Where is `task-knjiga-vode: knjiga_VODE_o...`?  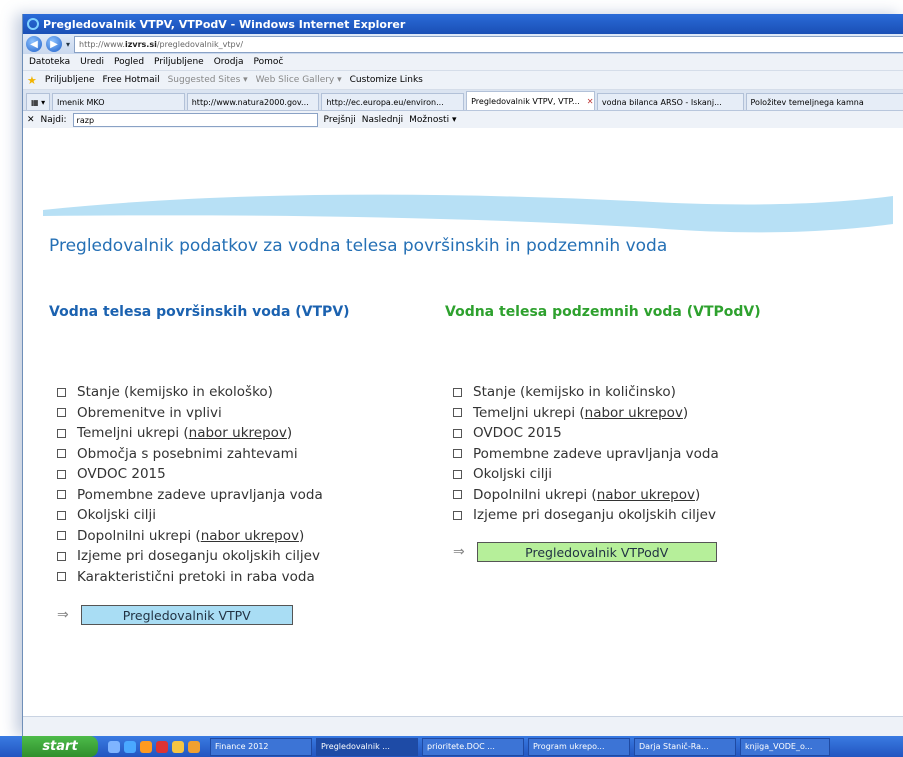
task-knjiga-vode: knjiga_VODE_o... is located at coordinates (785, 746).